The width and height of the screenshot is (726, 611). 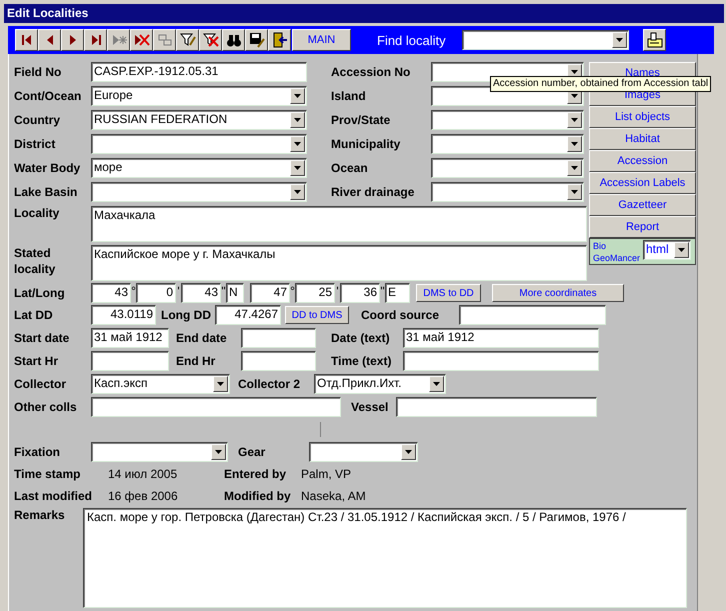 What do you see at coordinates (235, 293) in the screenshot?
I see `coordinate-field: N` at bounding box center [235, 293].